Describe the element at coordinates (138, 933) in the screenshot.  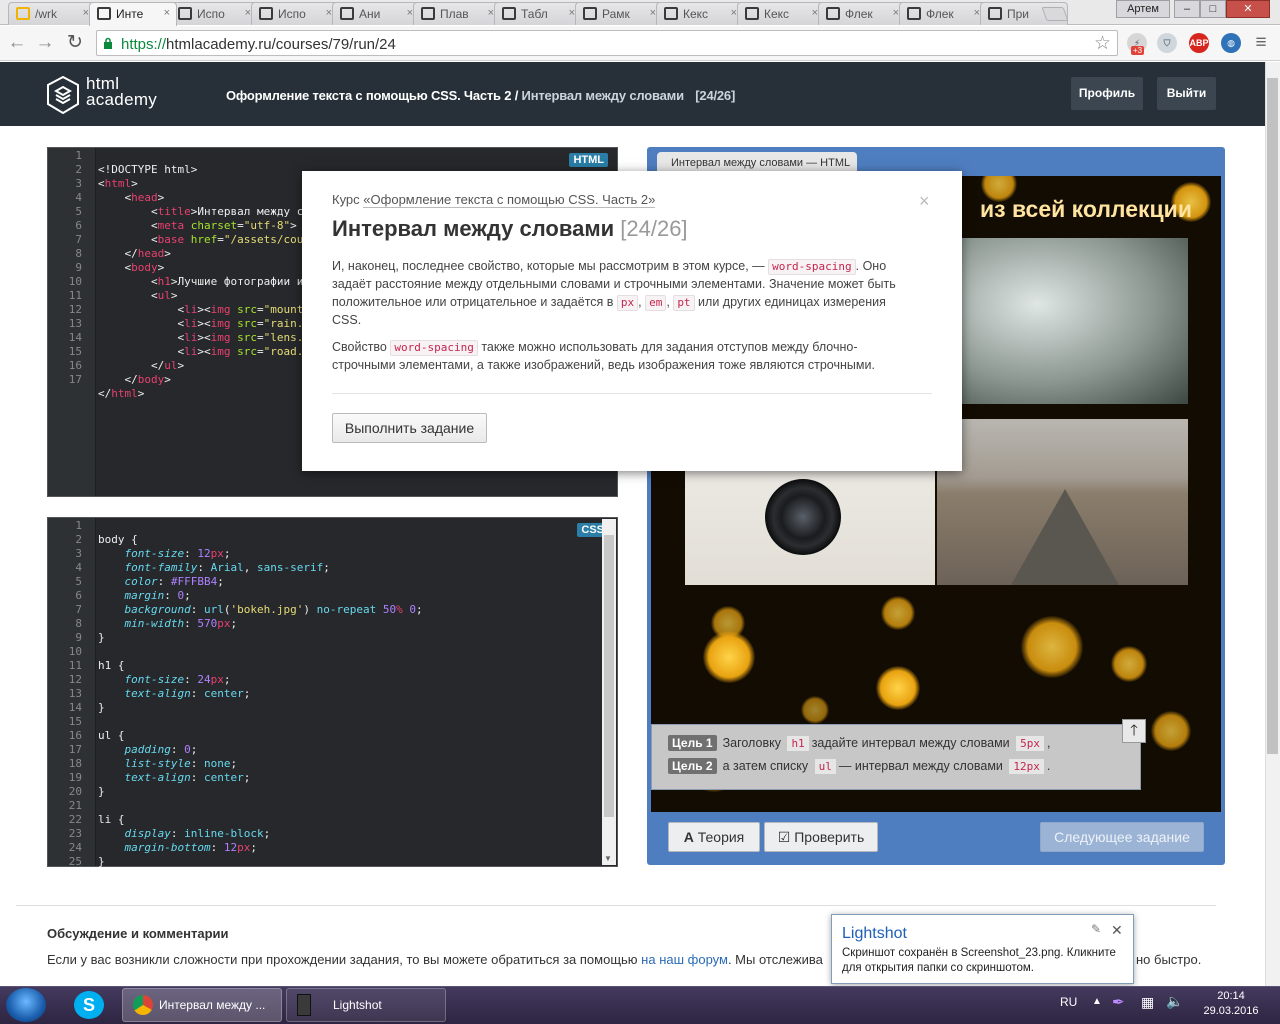
I see `discussion-title: Обсуждение и комментарии` at that location.